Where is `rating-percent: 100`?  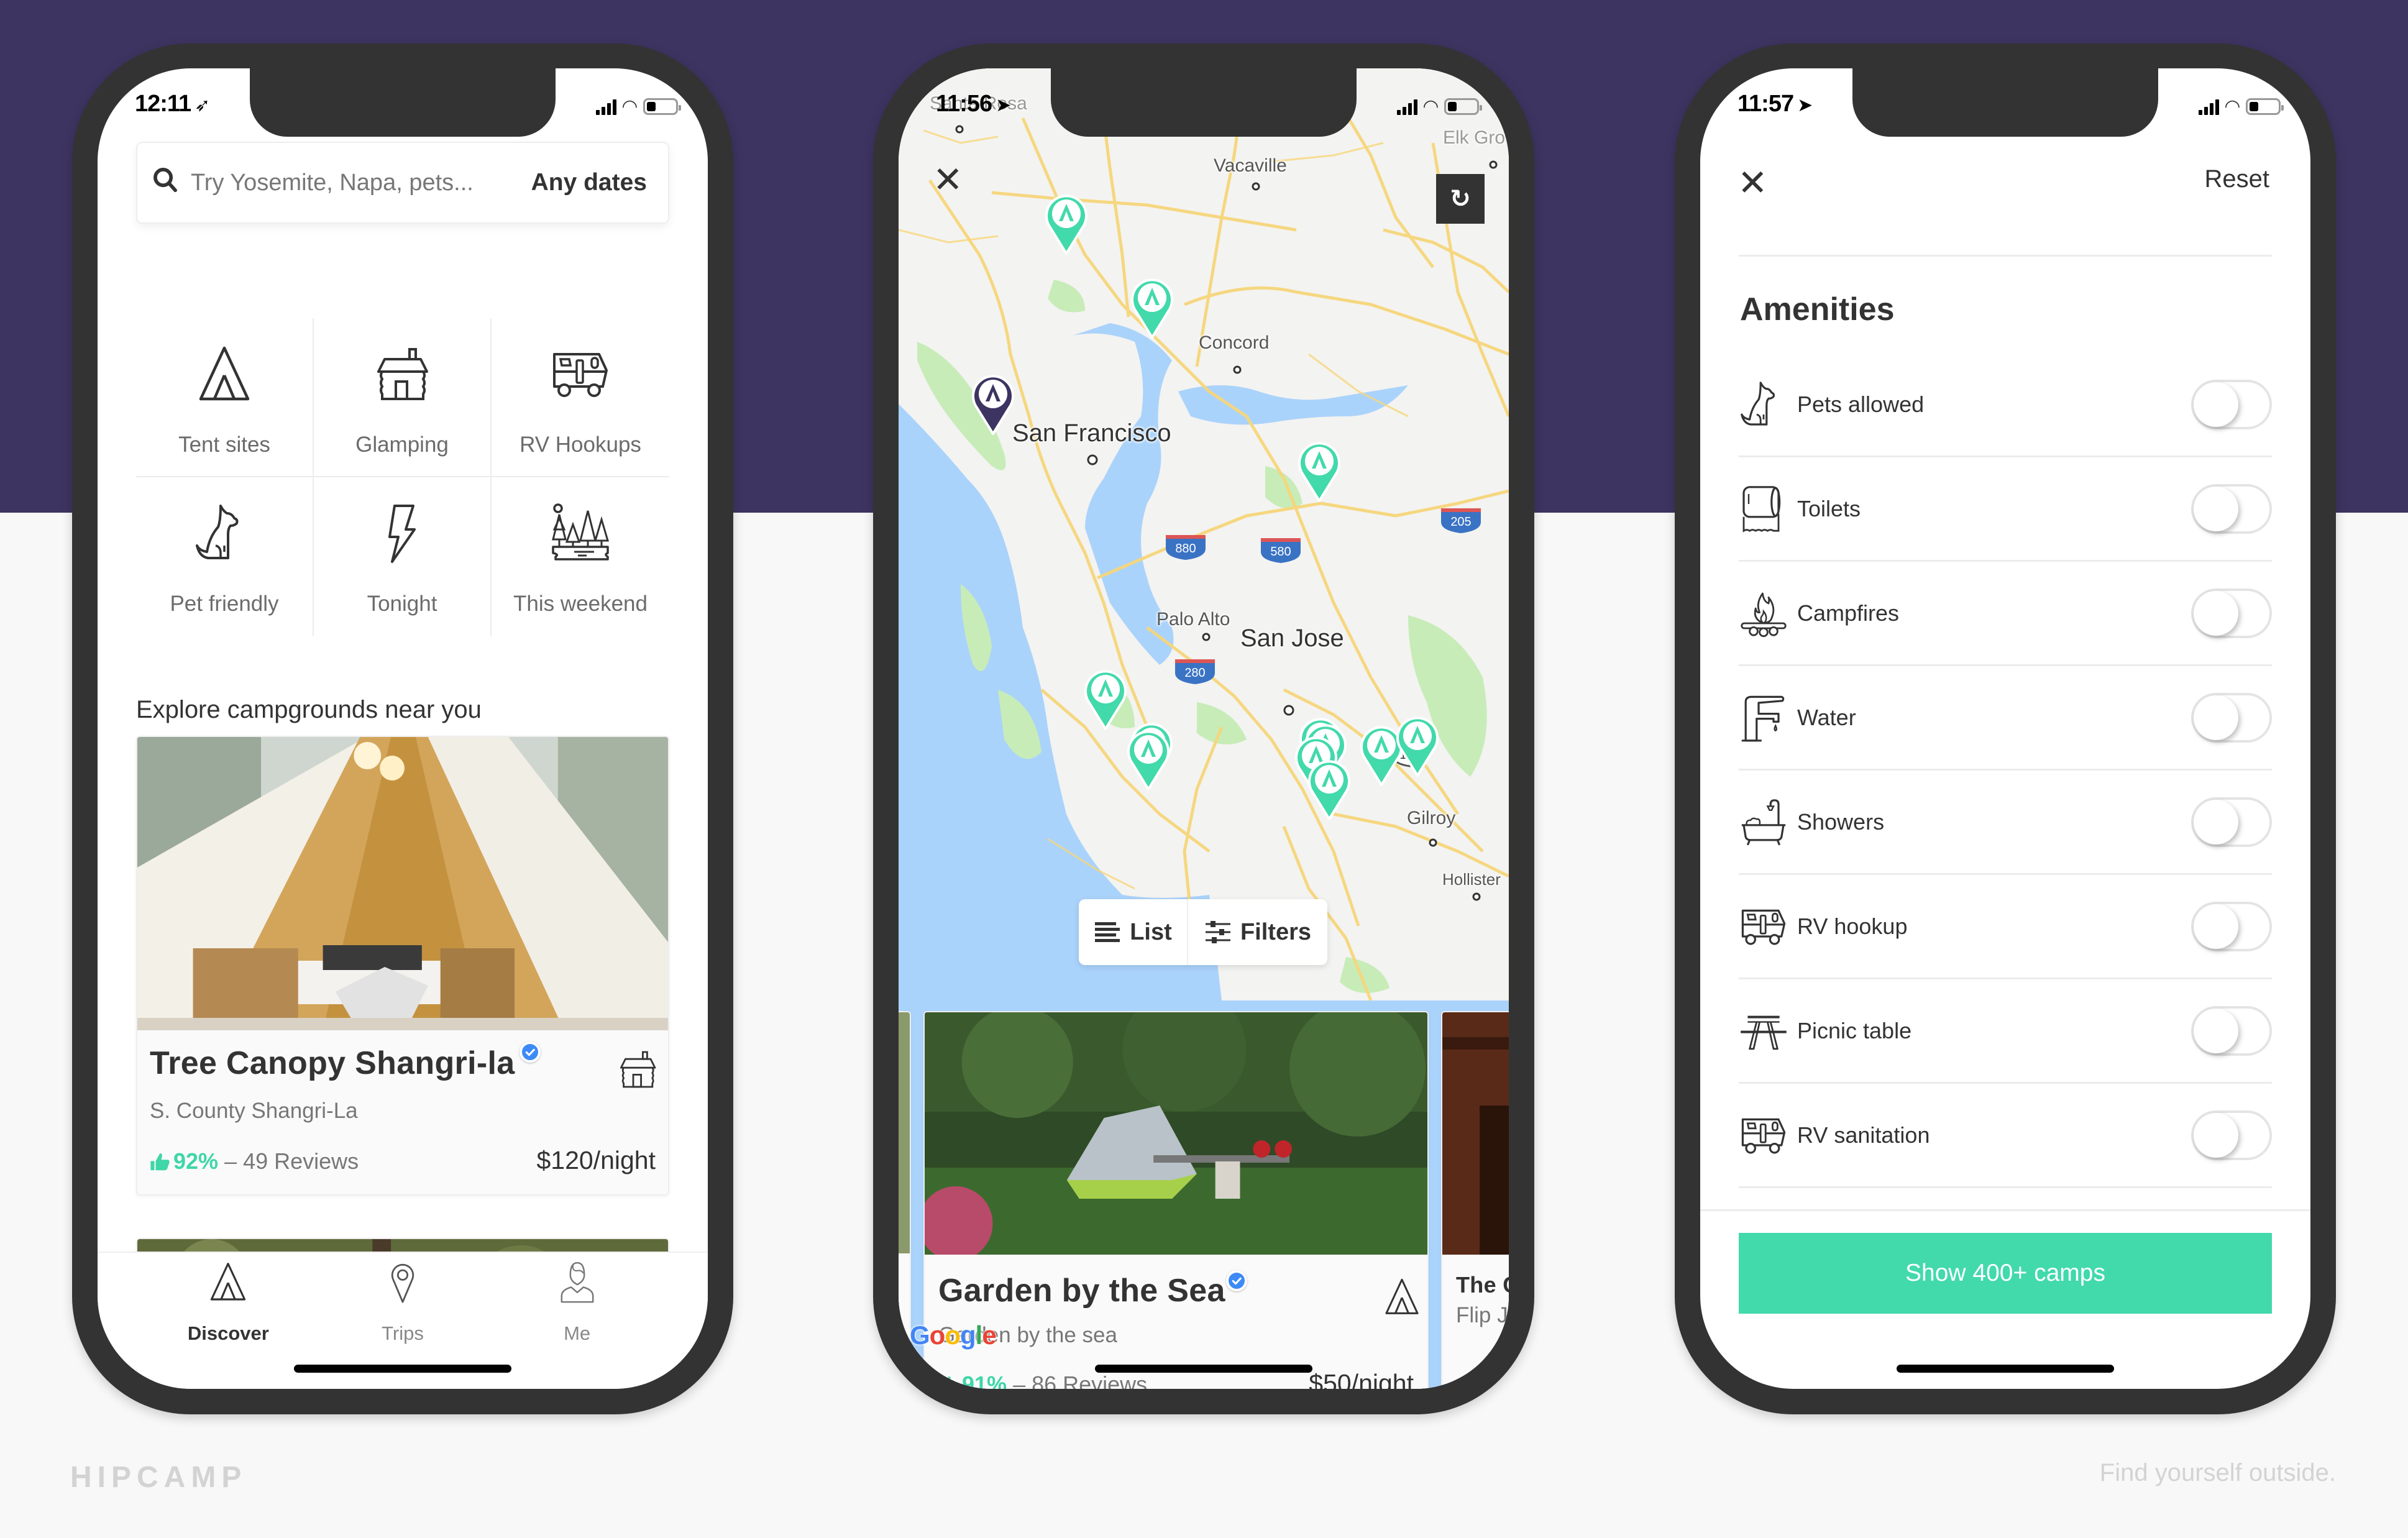
rating-percent: 100 is located at coordinates (1495, 1380).